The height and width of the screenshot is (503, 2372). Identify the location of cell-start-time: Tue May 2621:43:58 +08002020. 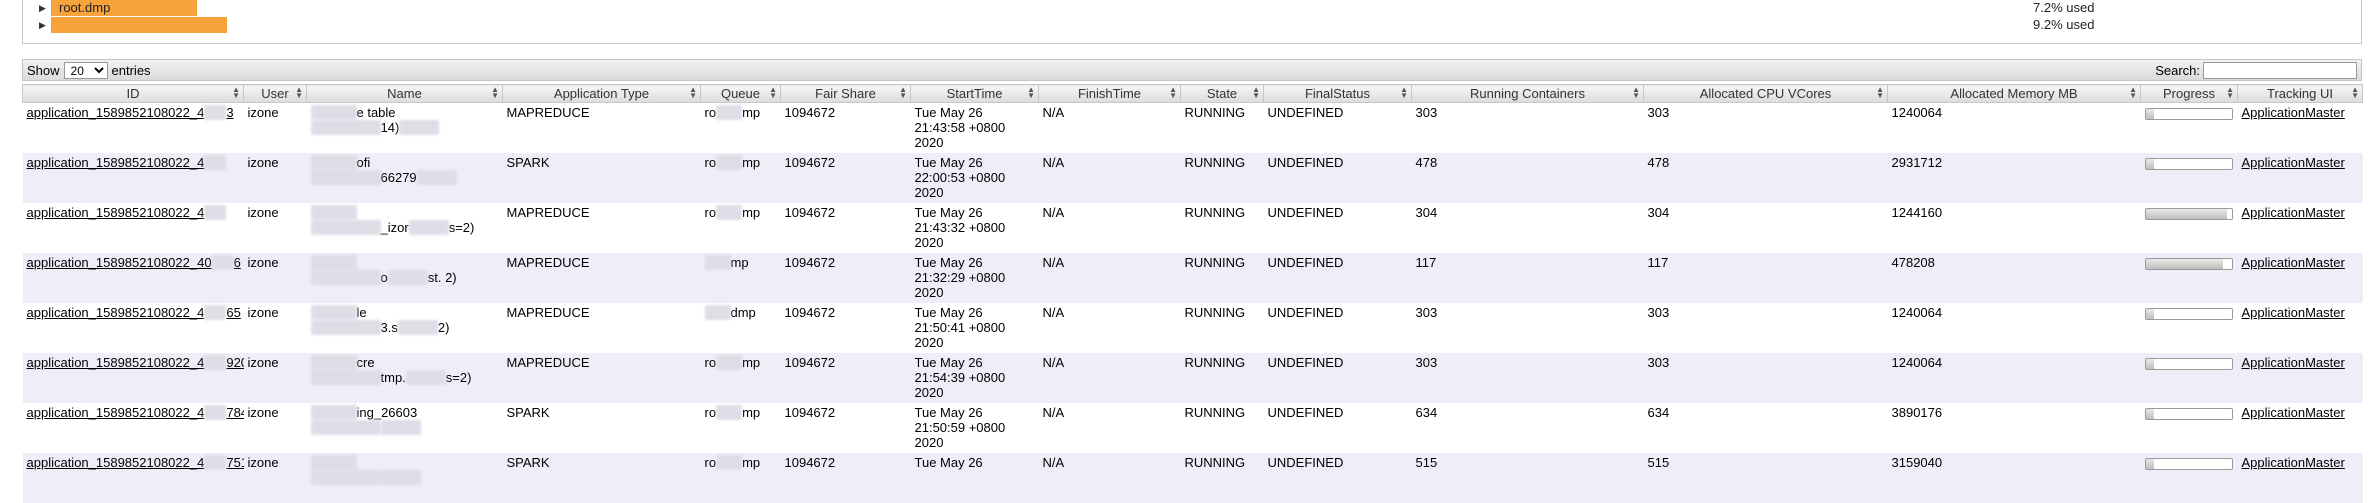
(975, 128).